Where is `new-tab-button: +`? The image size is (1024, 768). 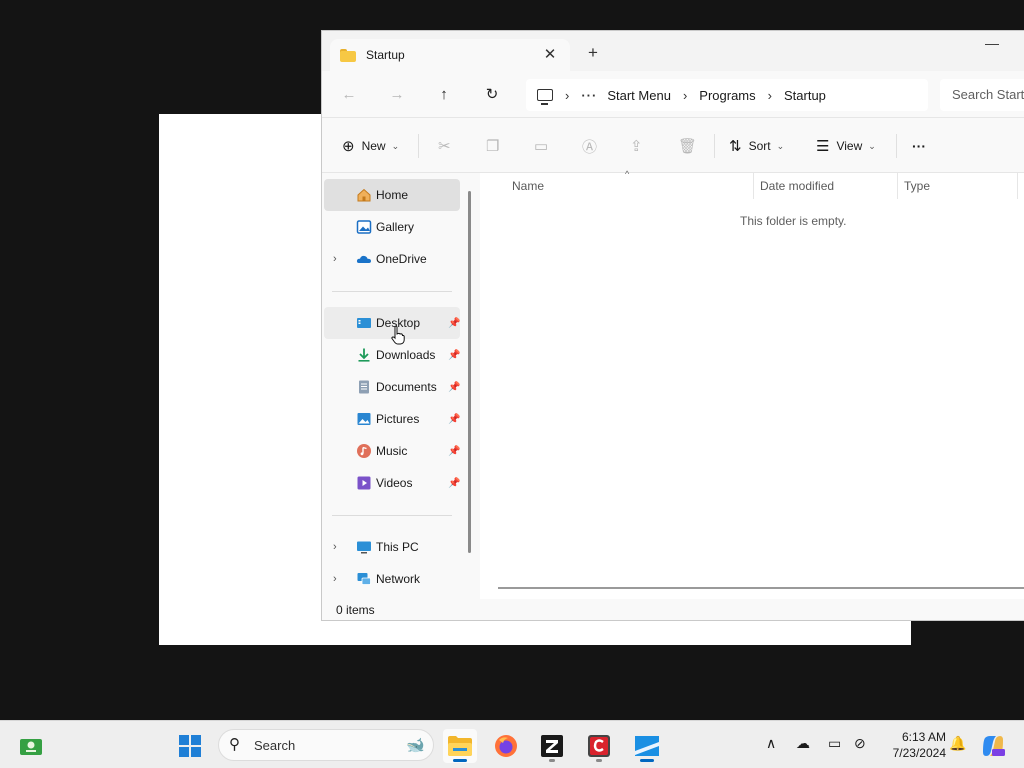 new-tab-button: + is located at coordinates (593, 53).